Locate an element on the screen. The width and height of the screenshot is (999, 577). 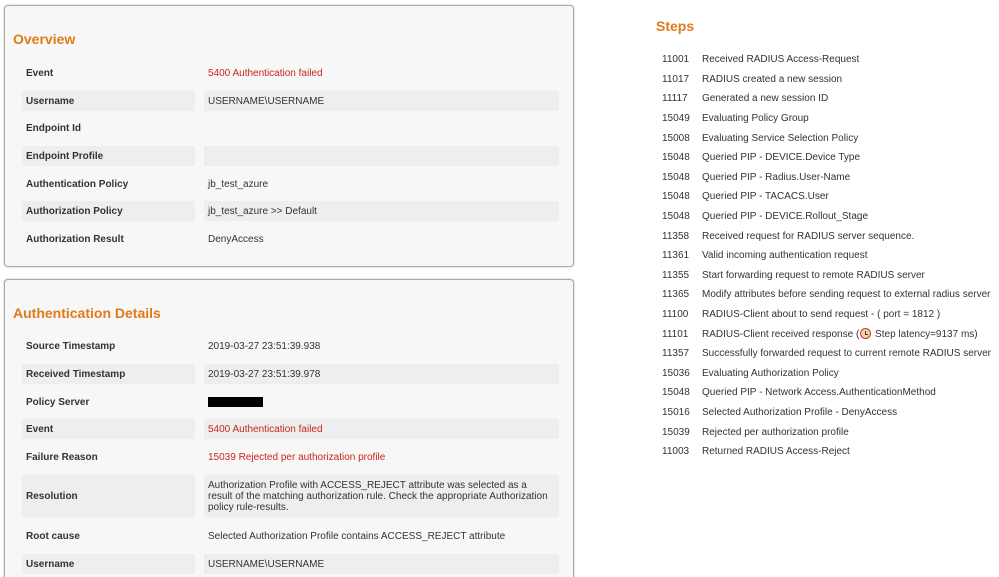
overview-title: Overview is located at coordinates (44, 39).